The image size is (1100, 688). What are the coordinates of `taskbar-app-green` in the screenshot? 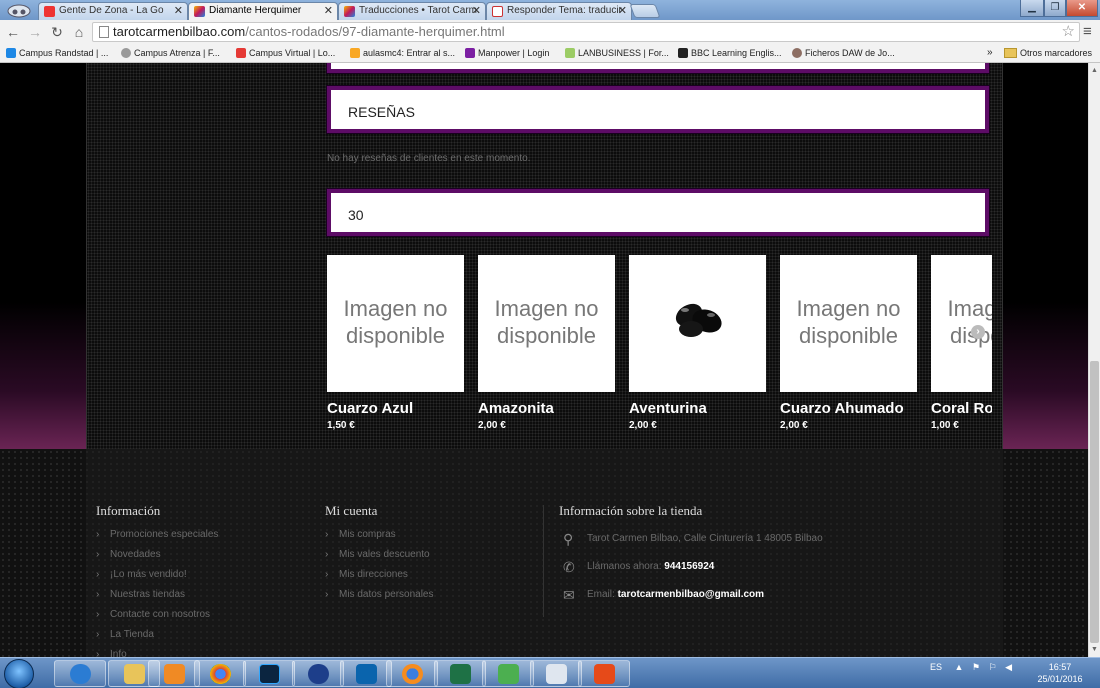 It's located at (508, 673).